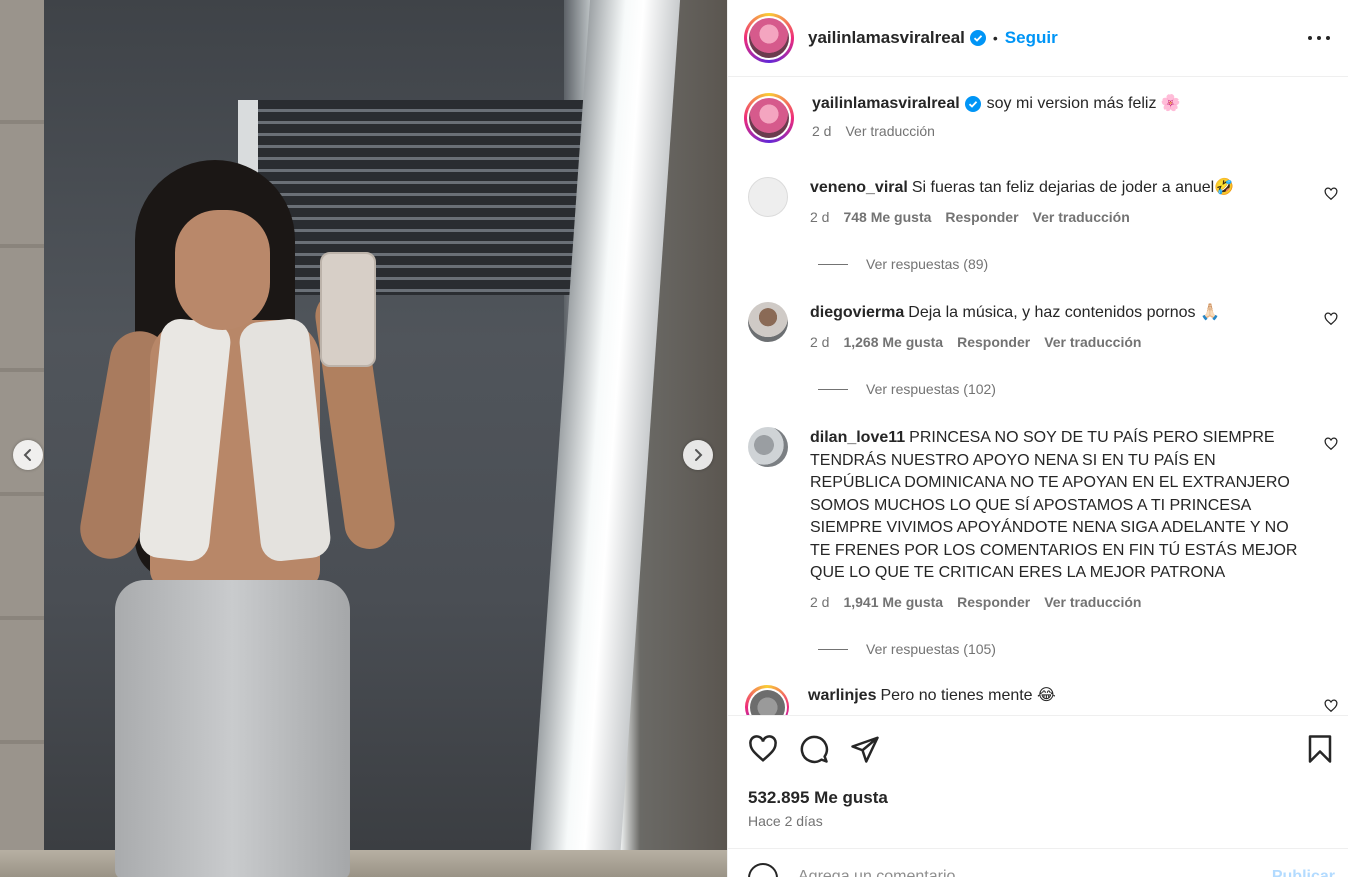 This screenshot has width=1348, height=877. Describe the element at coordinates (1038, 862) in the screenshot. I see `add-comment-bar: Agrega un comentario... Publicar` at that location.